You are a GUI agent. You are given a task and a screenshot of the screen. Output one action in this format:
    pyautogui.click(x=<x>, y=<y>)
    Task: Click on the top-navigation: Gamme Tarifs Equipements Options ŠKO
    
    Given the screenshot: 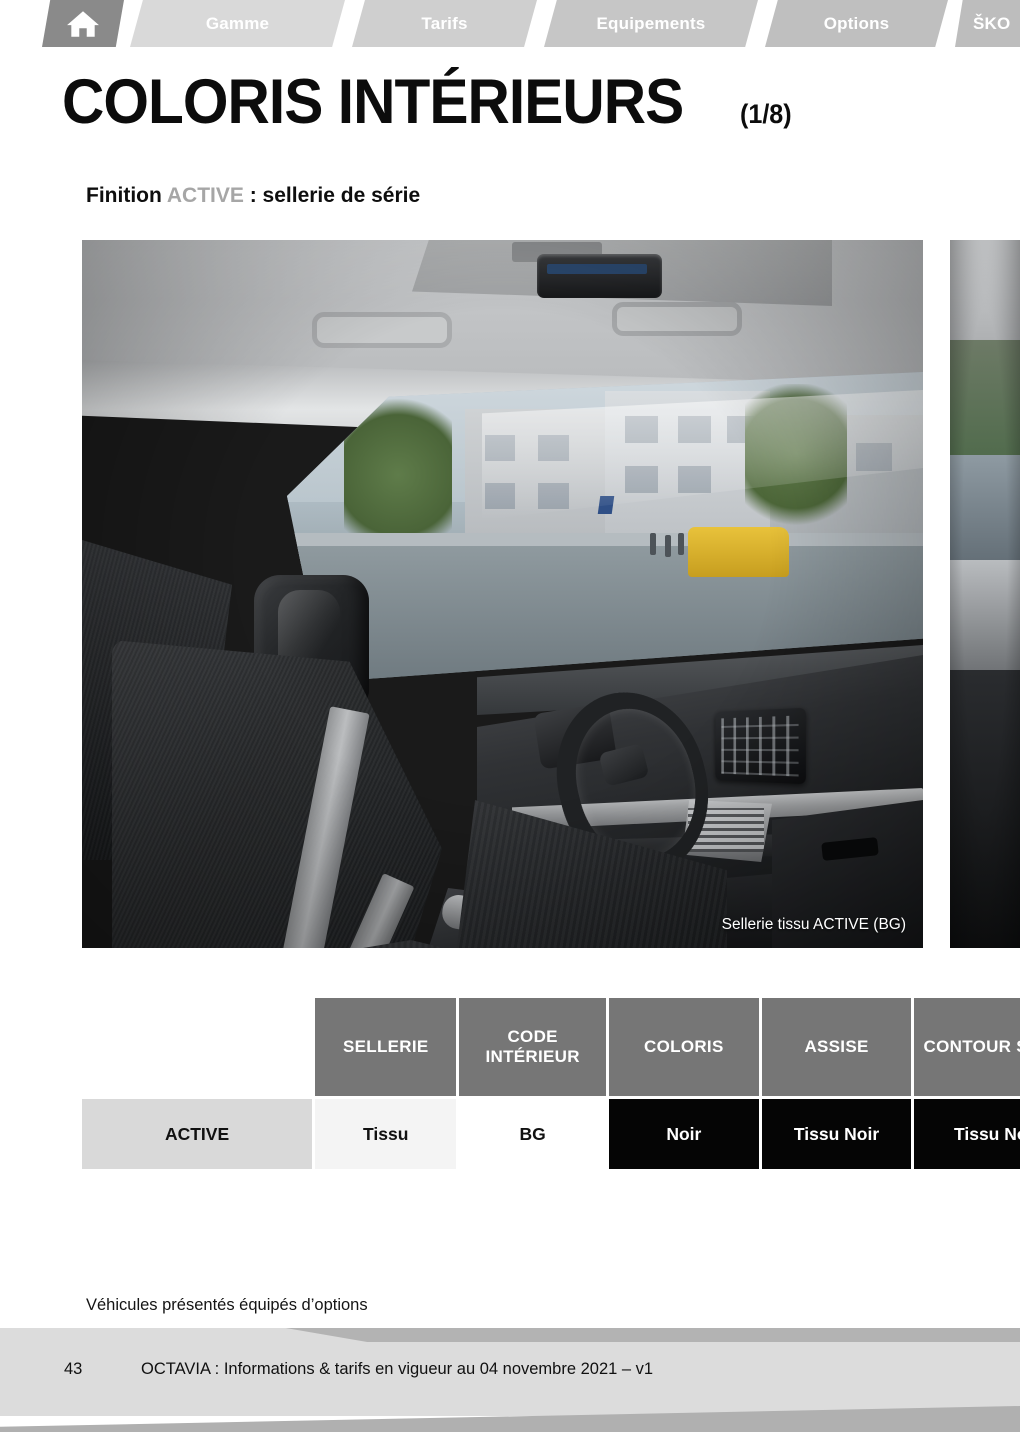 What is the action you would take?
    pyautogui.click(x=510, y=23)
    